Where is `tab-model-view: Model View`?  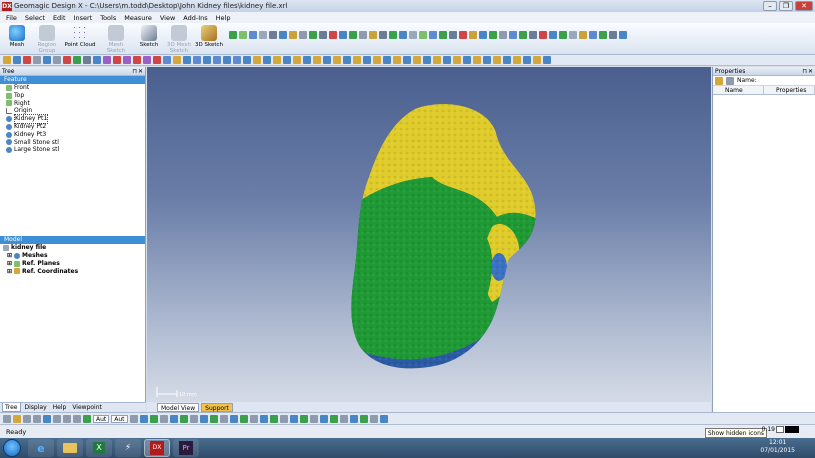 tab-model-view: Model View is located at coordinates (178, 407).